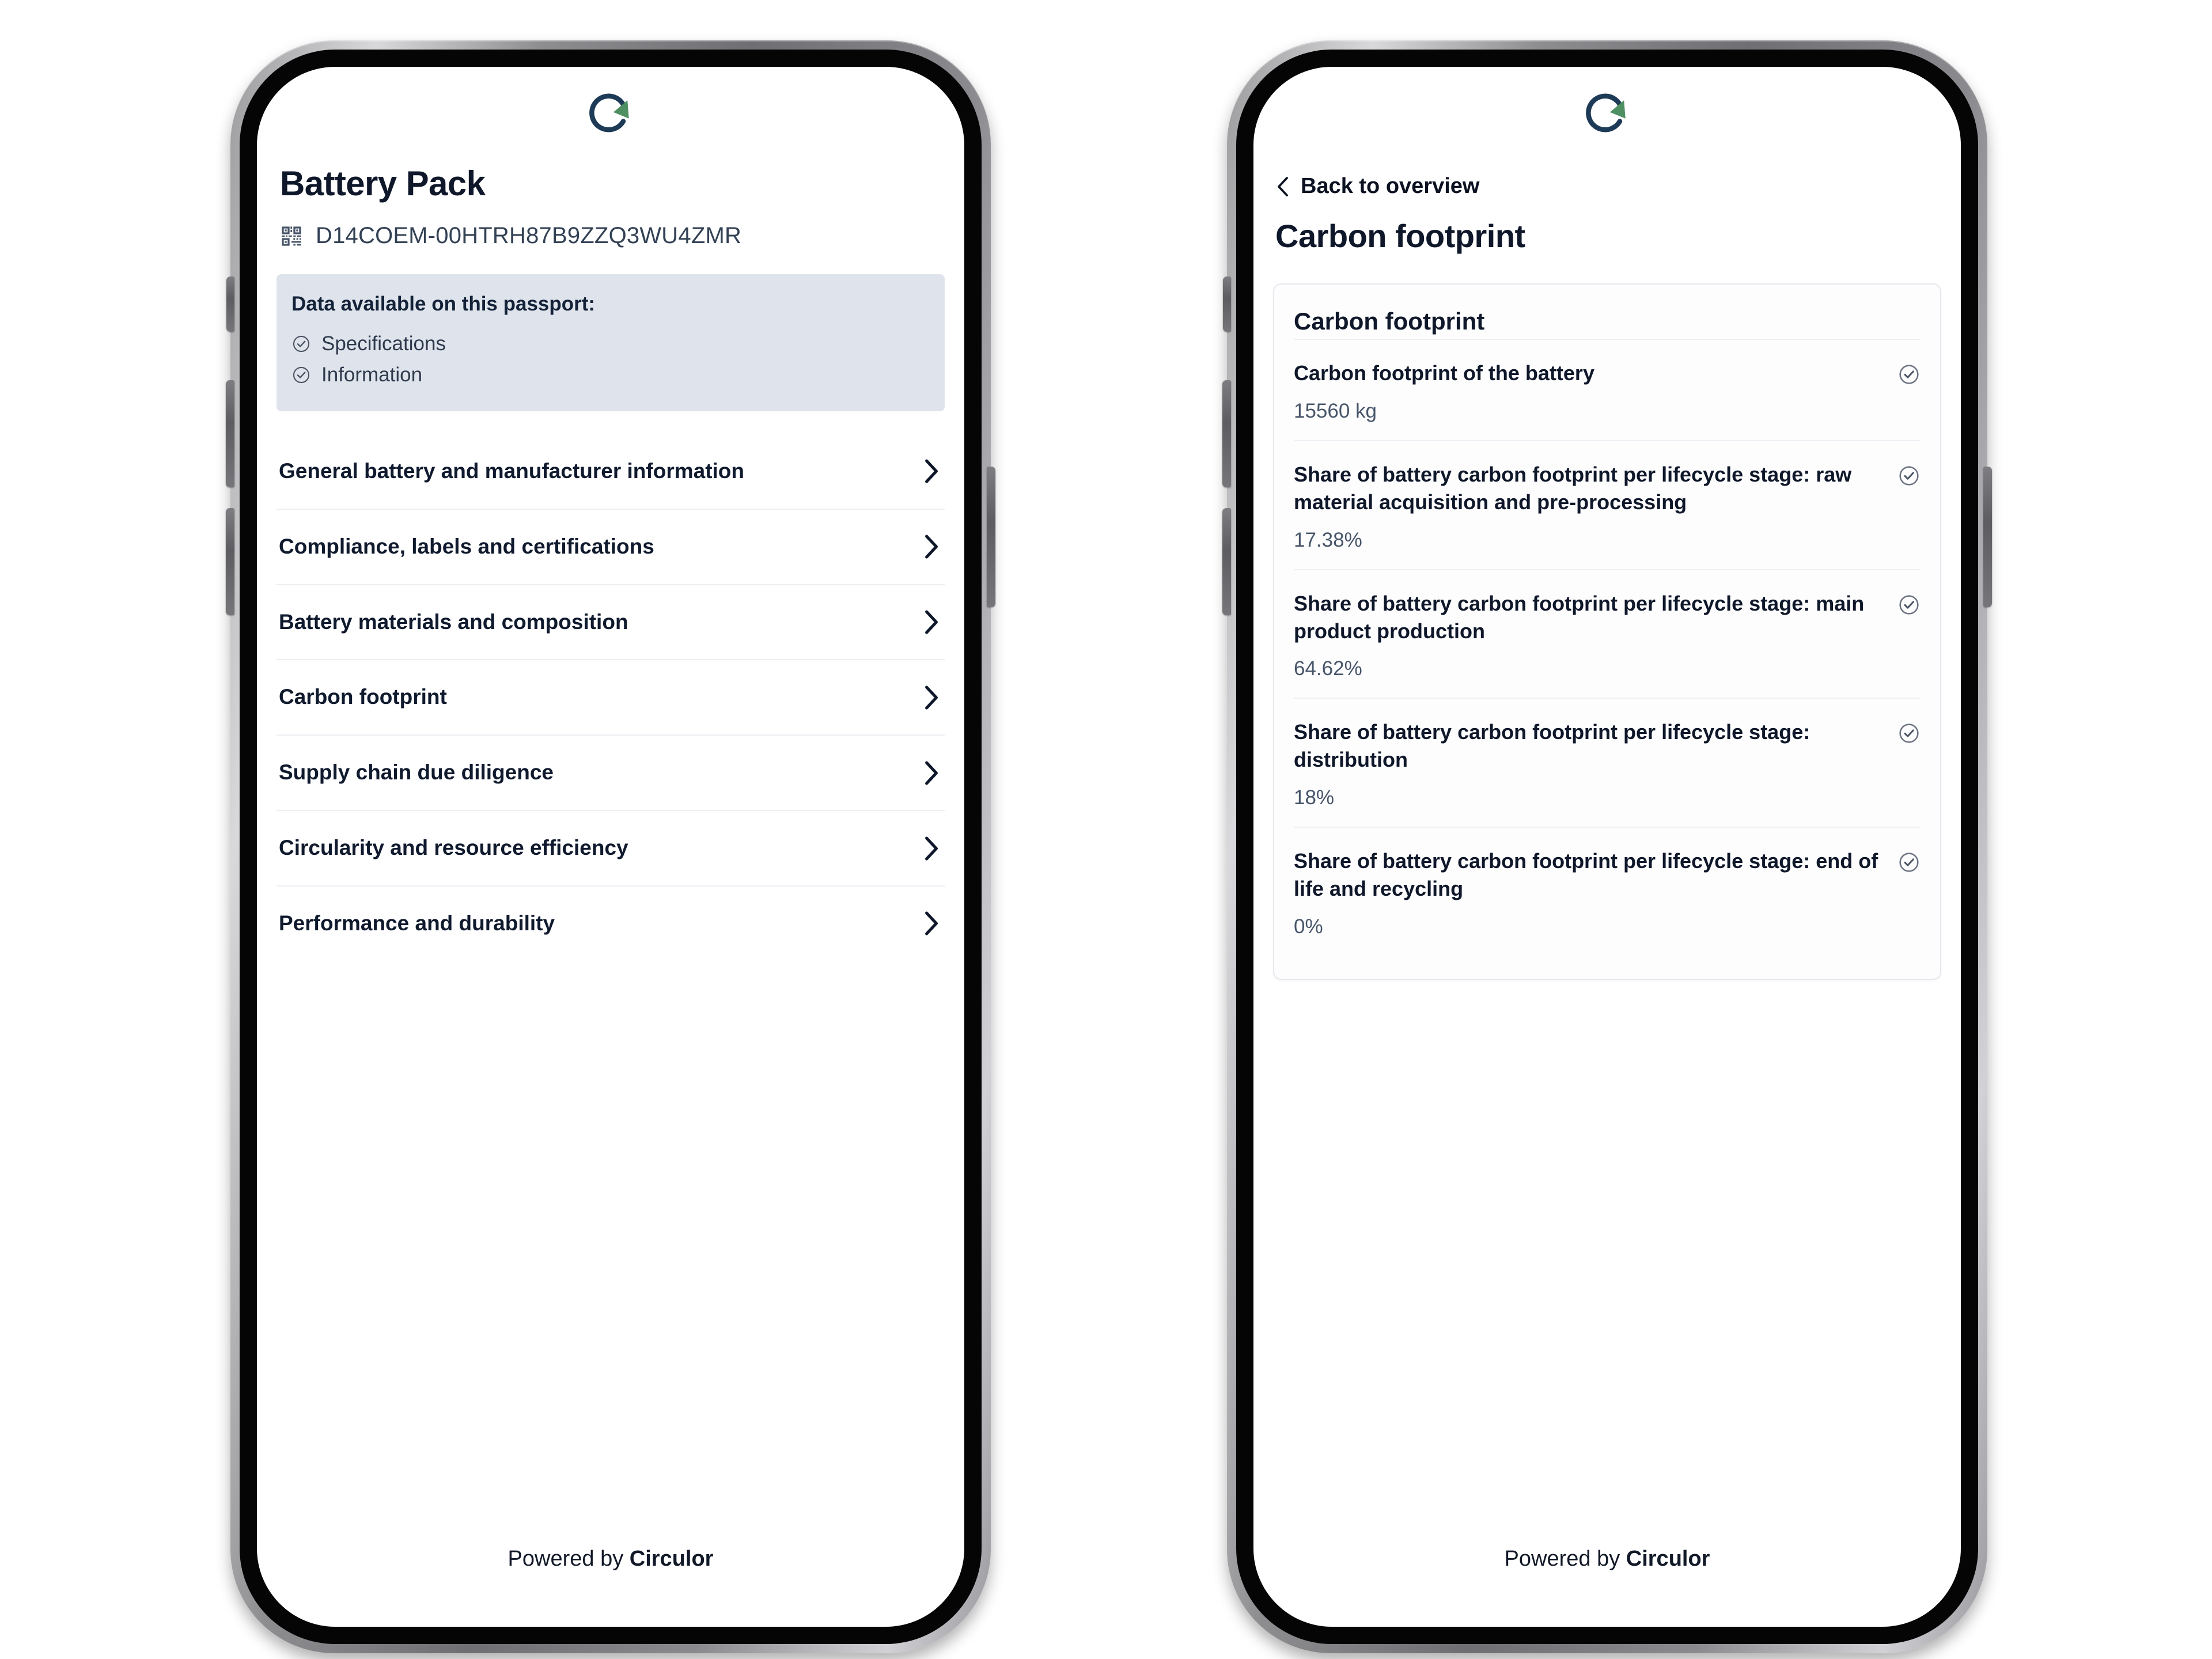 The image size is (2212, 1659). What do you see at coordinates (1607, 389) in the screenshot?
I see `card-row: Carbon footprint of the battery 15560 kg` at bounding box center [1607, 389].